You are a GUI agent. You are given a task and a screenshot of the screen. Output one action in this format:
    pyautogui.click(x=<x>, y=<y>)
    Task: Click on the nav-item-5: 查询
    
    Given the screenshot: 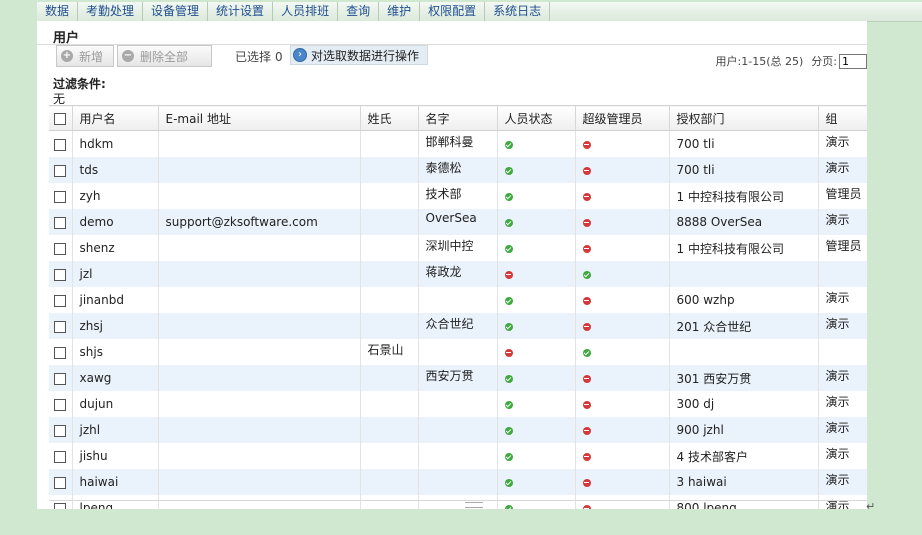 What is the action you would take?
    pyautogui.click(x=359, y=11)
    